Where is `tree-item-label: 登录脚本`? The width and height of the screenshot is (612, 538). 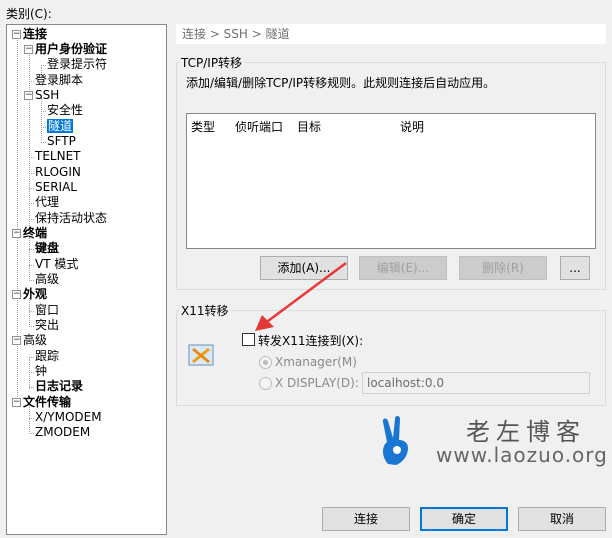
tree-item-label: 登录脚本 is located at coordinates (59, 80).